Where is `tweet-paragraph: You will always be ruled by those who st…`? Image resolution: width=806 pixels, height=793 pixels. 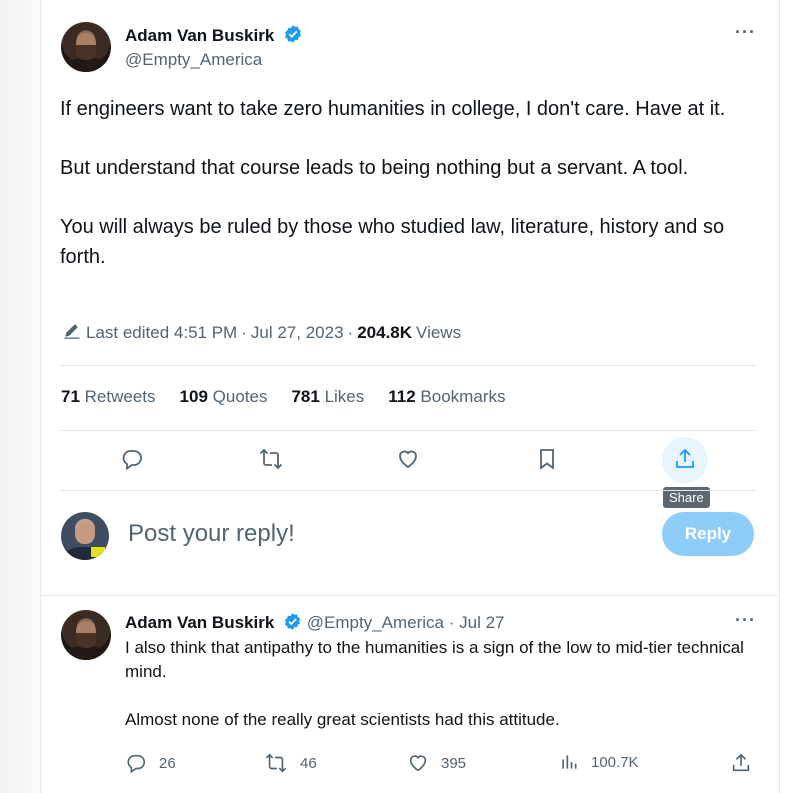 tweet-paragraph: You will always be ruled by those who st… is located at coordinates (392, 242).